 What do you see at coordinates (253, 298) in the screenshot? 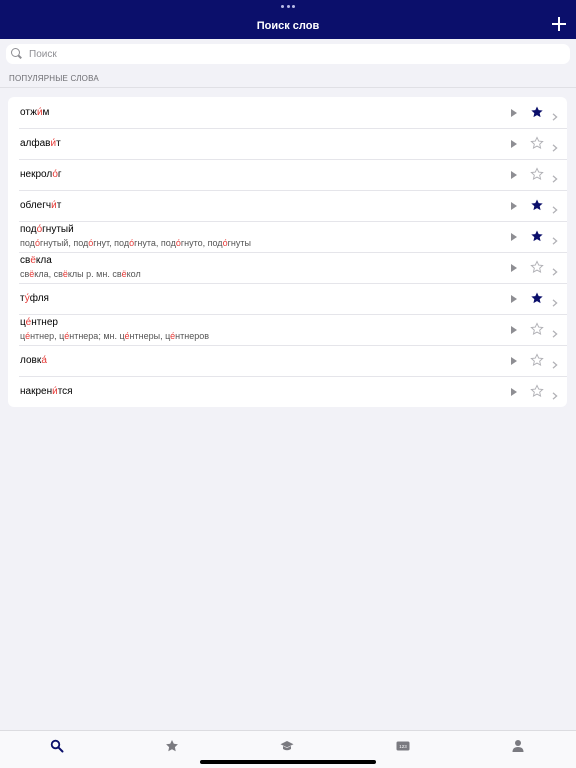
I see `word-text: ту́фля` at bounding box center [253, 298].